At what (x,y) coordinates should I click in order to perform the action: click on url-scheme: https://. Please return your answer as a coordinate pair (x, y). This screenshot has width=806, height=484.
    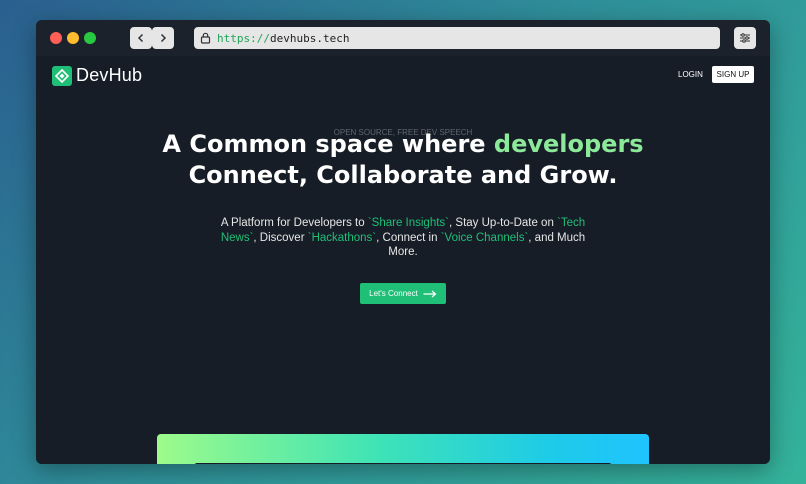
    Looking at the image, I should click on (243, 38).